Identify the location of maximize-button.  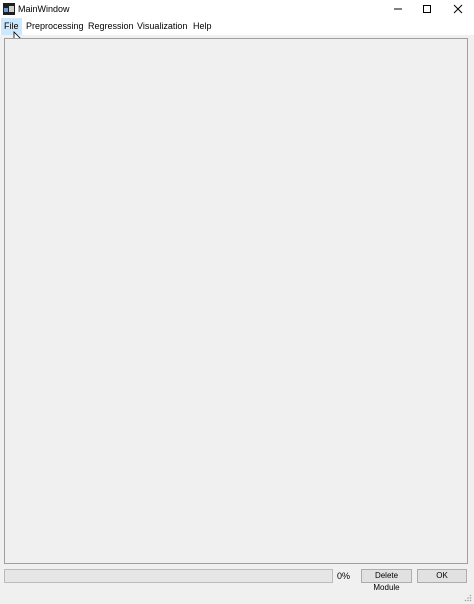
(427, 9).